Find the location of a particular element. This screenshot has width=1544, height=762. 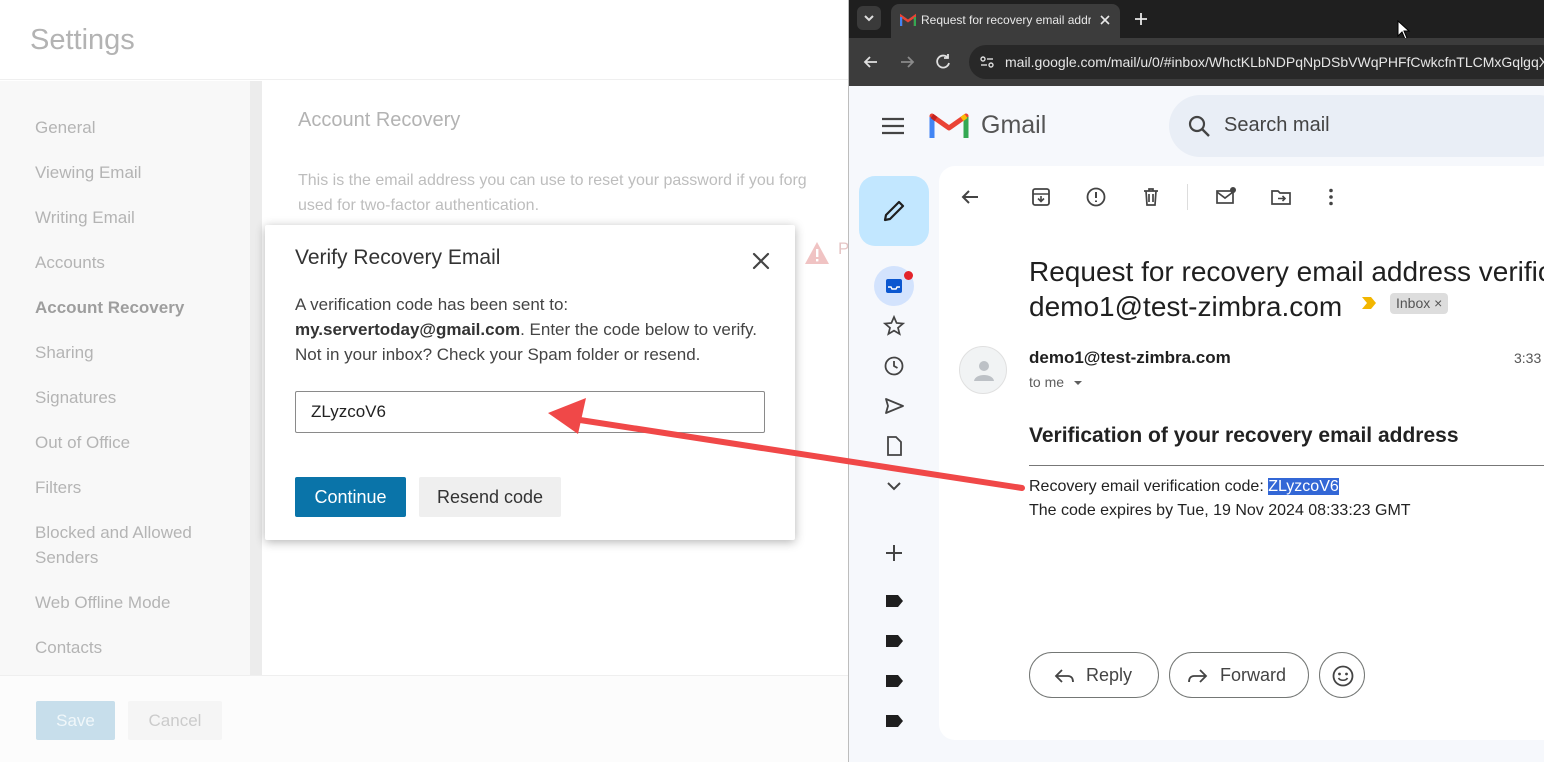

mouse-cursor-icon is located at coordinates (1404, 30).